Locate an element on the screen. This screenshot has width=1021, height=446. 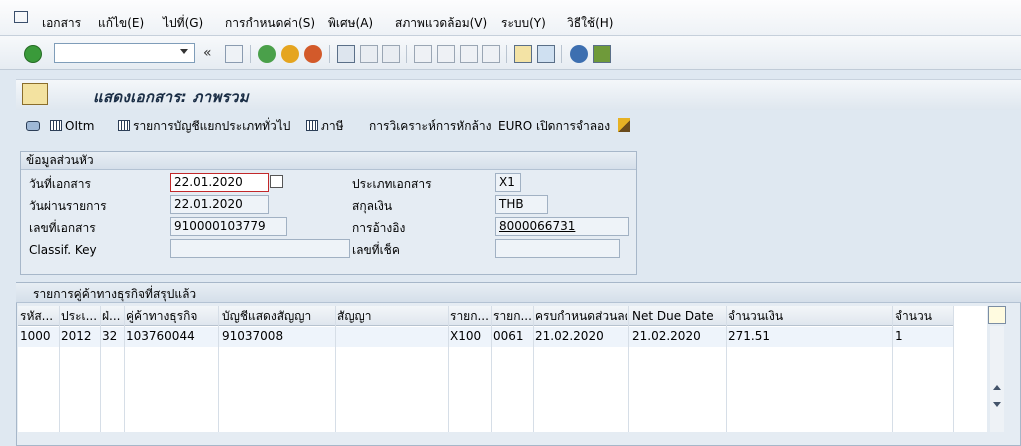
gl-items-label: รายการบัญชีแยกประเภททั่วไป is located at coordinates (212, 126).